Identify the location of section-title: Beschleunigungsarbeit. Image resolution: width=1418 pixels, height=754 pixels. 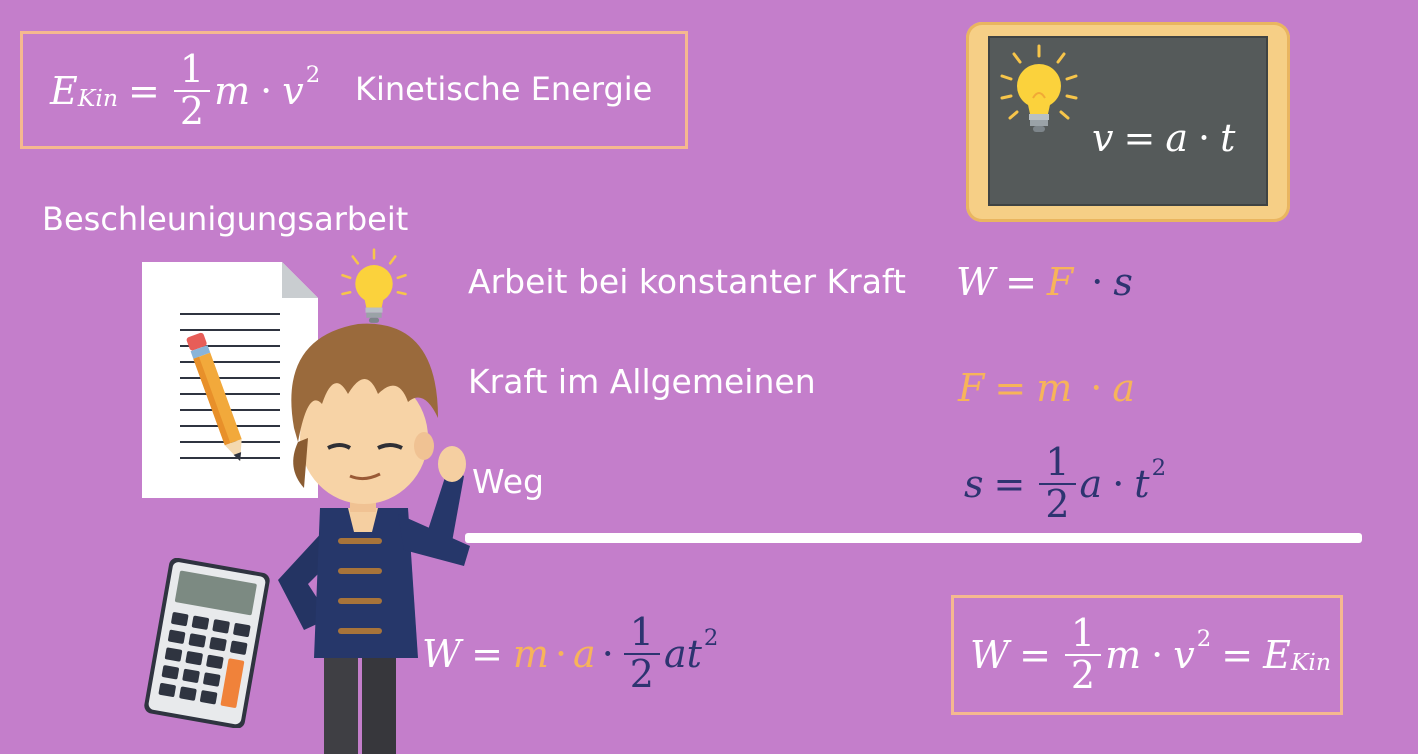
(225, 219).